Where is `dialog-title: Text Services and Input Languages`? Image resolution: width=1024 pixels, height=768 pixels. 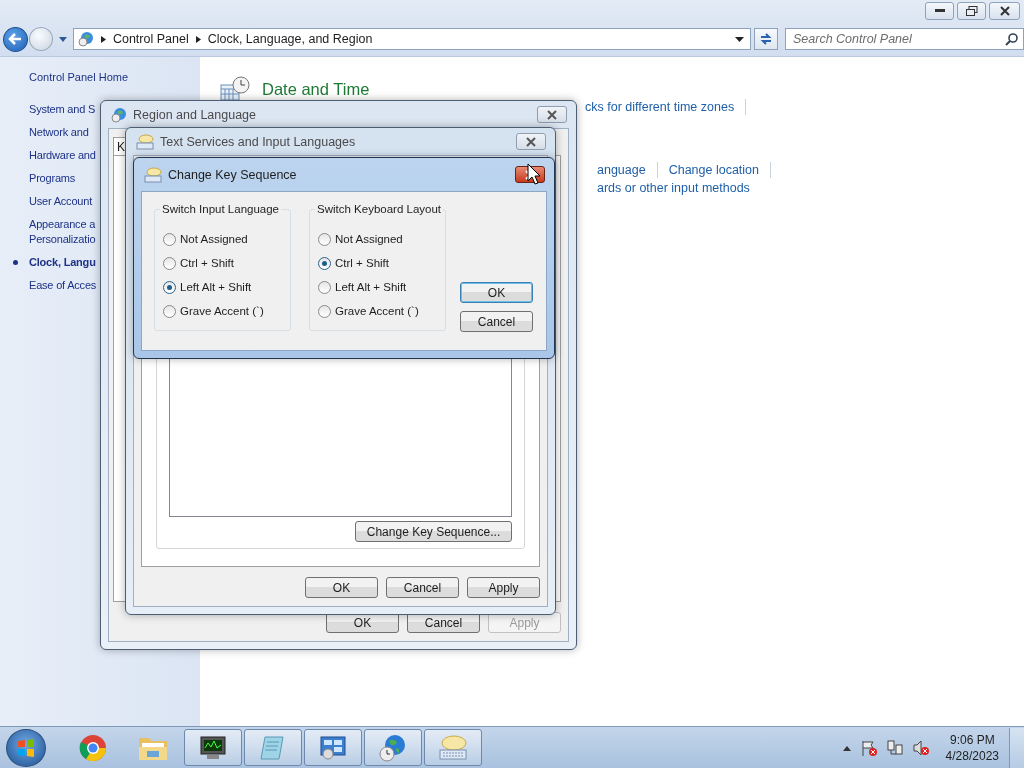
dialog-title: Text Services and Input Languages is located at coordinates (258, 141).